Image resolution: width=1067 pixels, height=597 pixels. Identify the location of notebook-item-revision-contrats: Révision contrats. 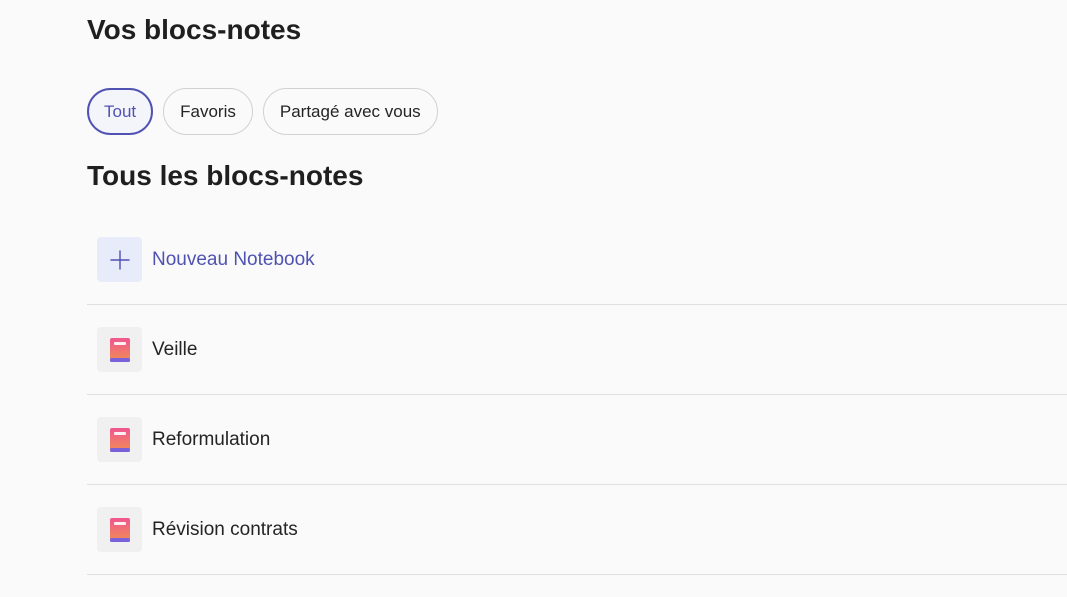
(577, 530).